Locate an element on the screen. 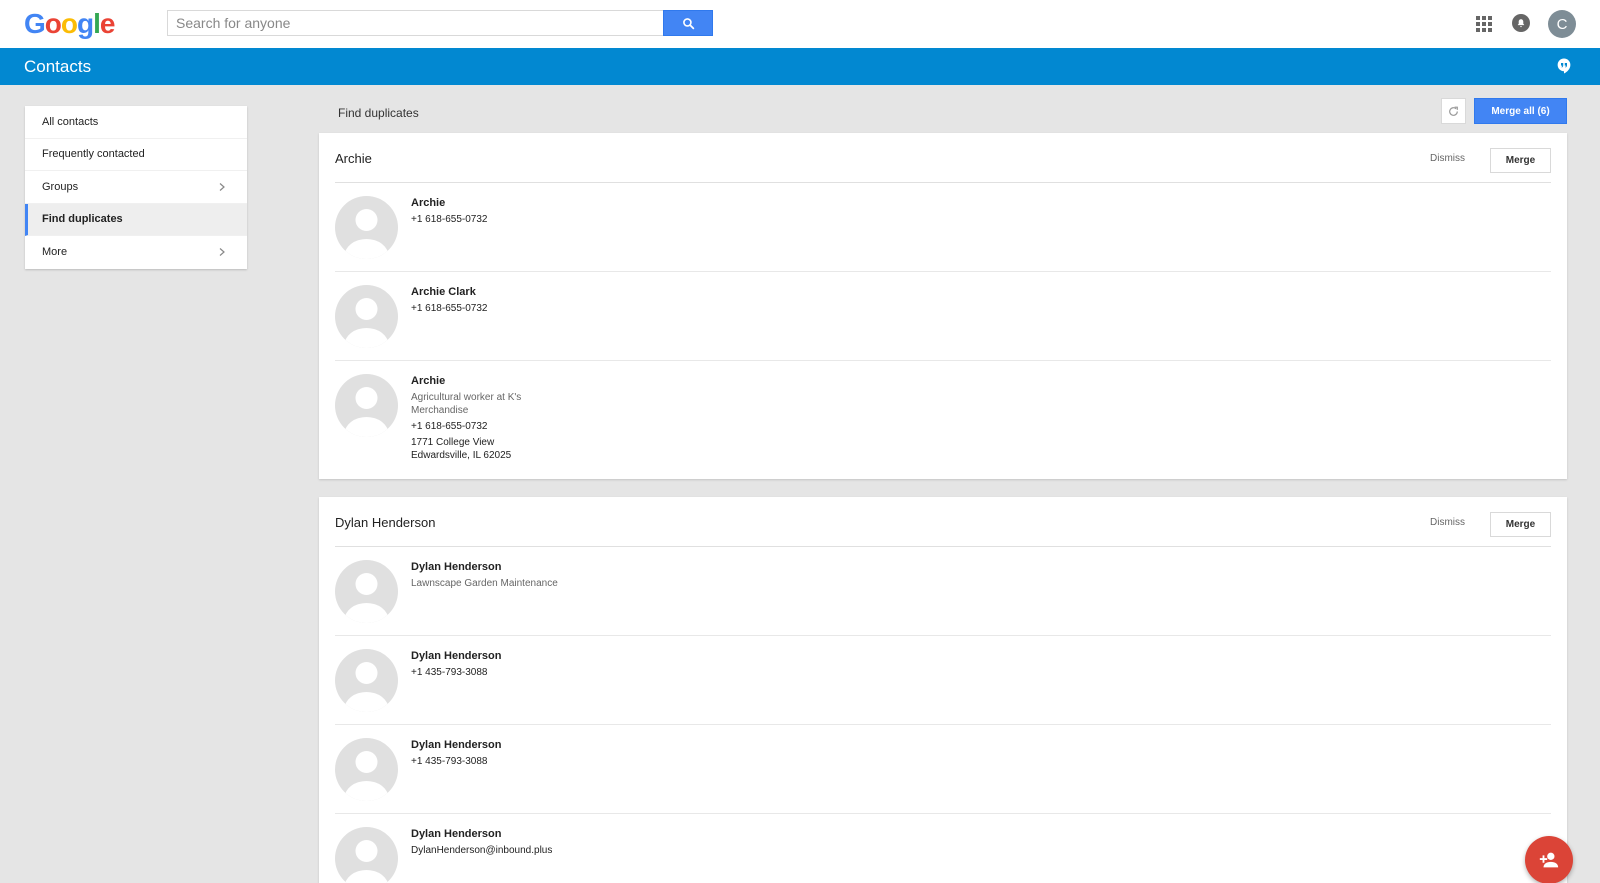  account-avatar: C is located at coordinates (1562, 24).